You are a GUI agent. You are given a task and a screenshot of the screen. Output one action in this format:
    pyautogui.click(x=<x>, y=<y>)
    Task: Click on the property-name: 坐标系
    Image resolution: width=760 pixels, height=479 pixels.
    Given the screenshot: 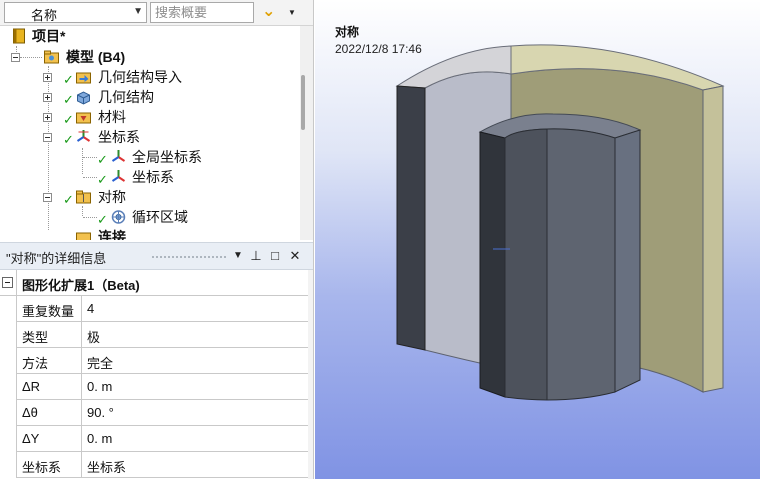 What is the action you would take?
    pyautogui.click(x=42, y=467)
    